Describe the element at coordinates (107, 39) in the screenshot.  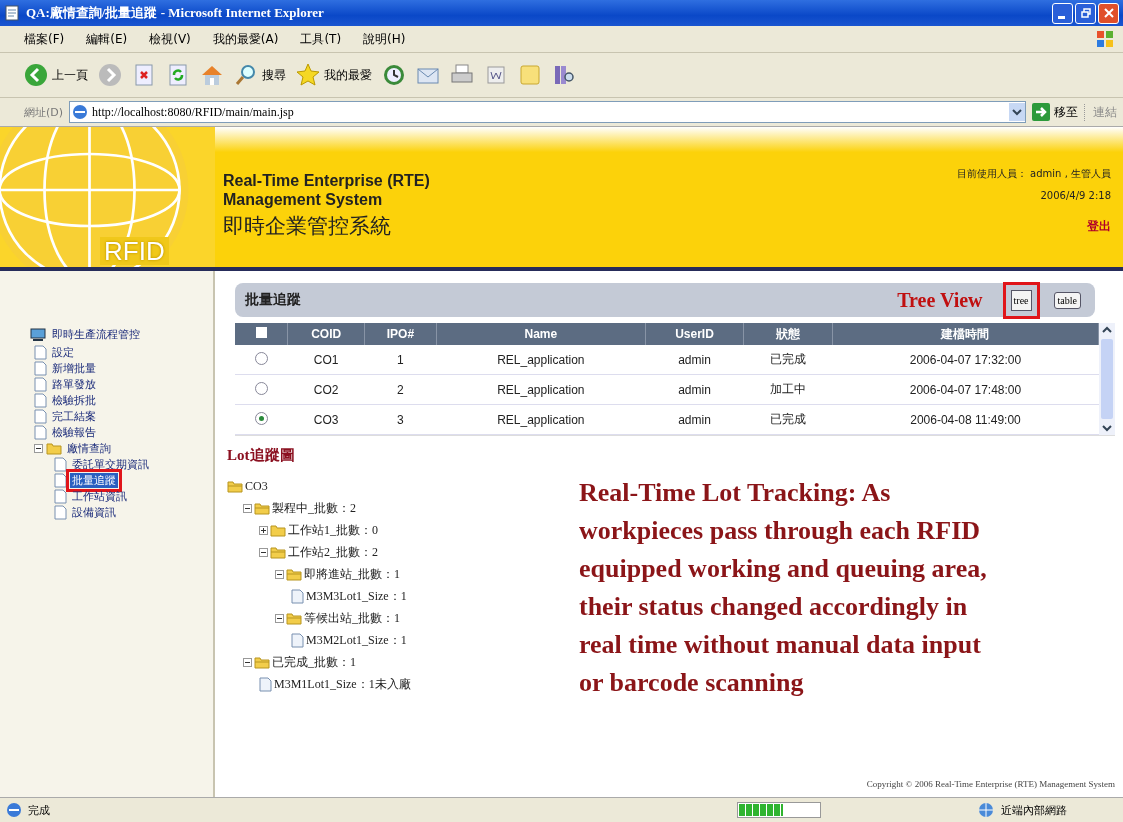
I see `menu-item: 編輯(E)` at that location.